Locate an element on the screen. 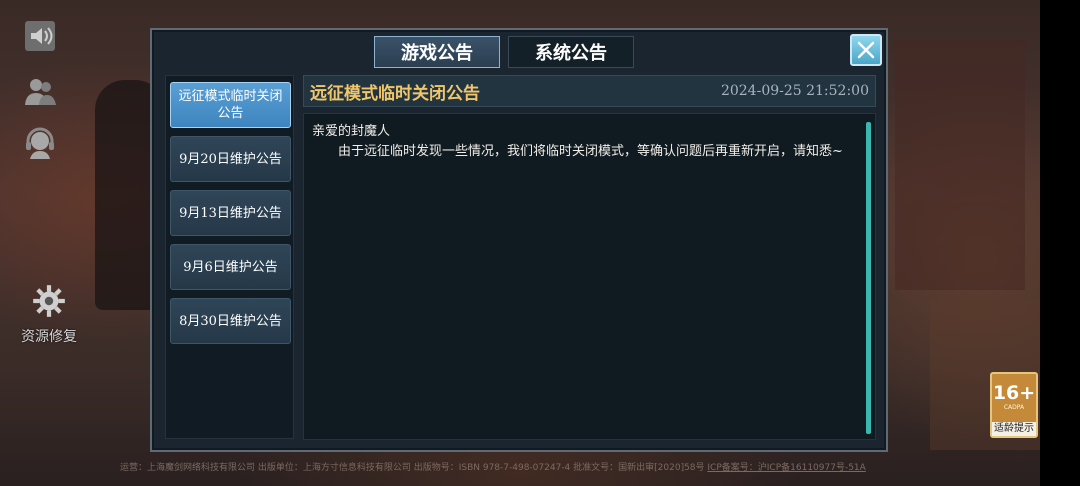  list-item-expedition-closure: 远征模式临时关闭公告 is located at coordinates (230, 105).